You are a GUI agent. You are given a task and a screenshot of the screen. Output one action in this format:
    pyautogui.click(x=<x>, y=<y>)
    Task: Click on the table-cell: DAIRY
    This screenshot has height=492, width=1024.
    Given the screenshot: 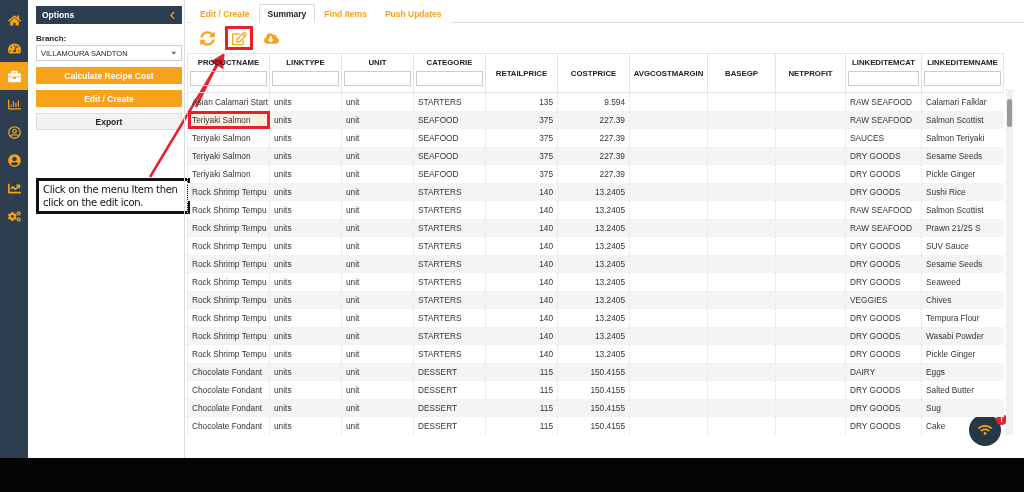 What is the action you would take?
    pyautogui.click(x=883, y=372)
    